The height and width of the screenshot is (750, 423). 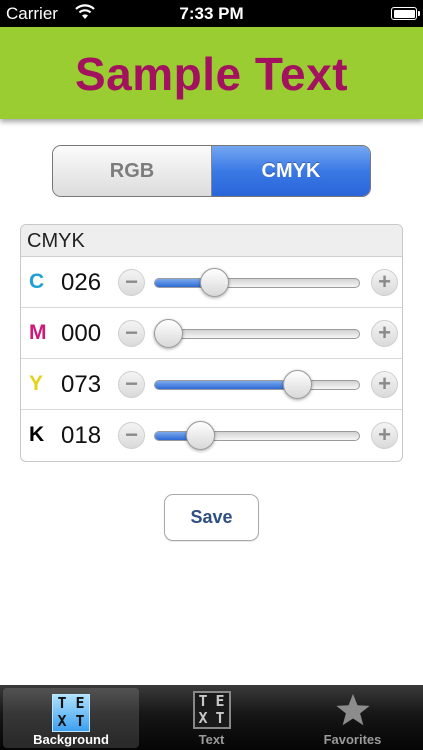 I want to click on sample-text-title: Sample Text, so click(x=211, y=74).